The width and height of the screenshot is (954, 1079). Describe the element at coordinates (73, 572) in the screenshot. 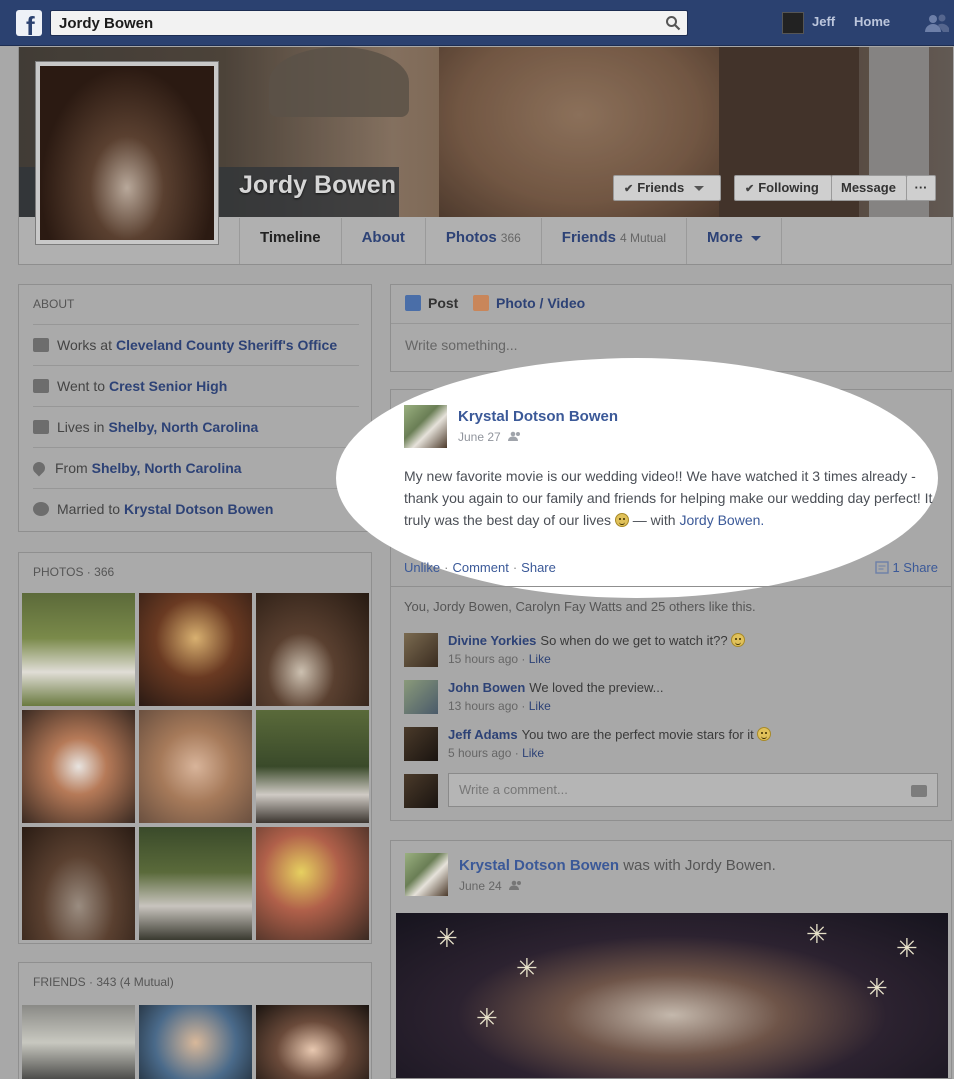

I see `photos-title: PHOTOS · 366` at that location.